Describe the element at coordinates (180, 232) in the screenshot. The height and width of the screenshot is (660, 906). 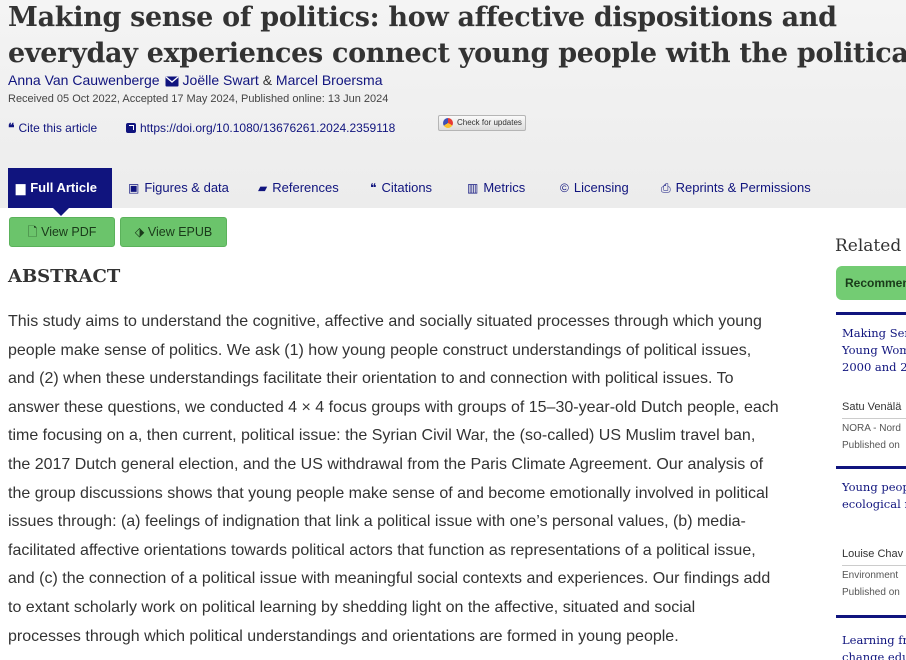
I see `view-epub-label: View EPUB` at that location.